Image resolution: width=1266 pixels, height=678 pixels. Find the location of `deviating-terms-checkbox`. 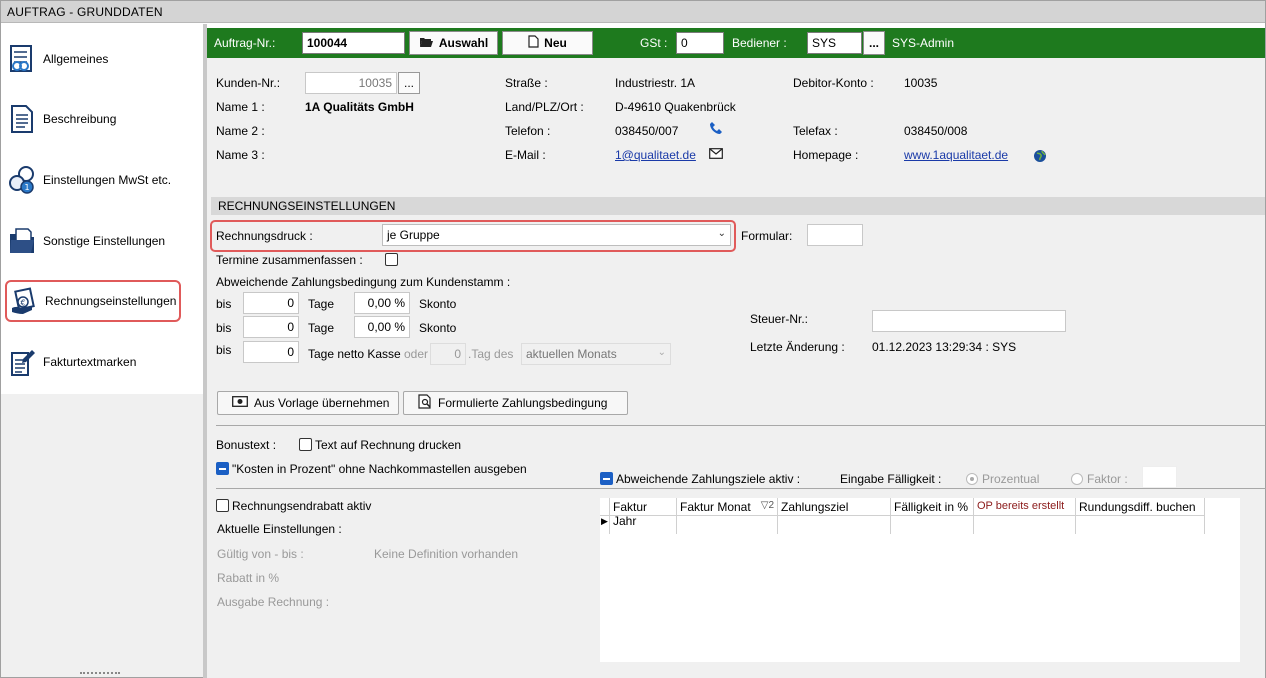

deviating-terms-checkbox is located at coordinates (606, 478).